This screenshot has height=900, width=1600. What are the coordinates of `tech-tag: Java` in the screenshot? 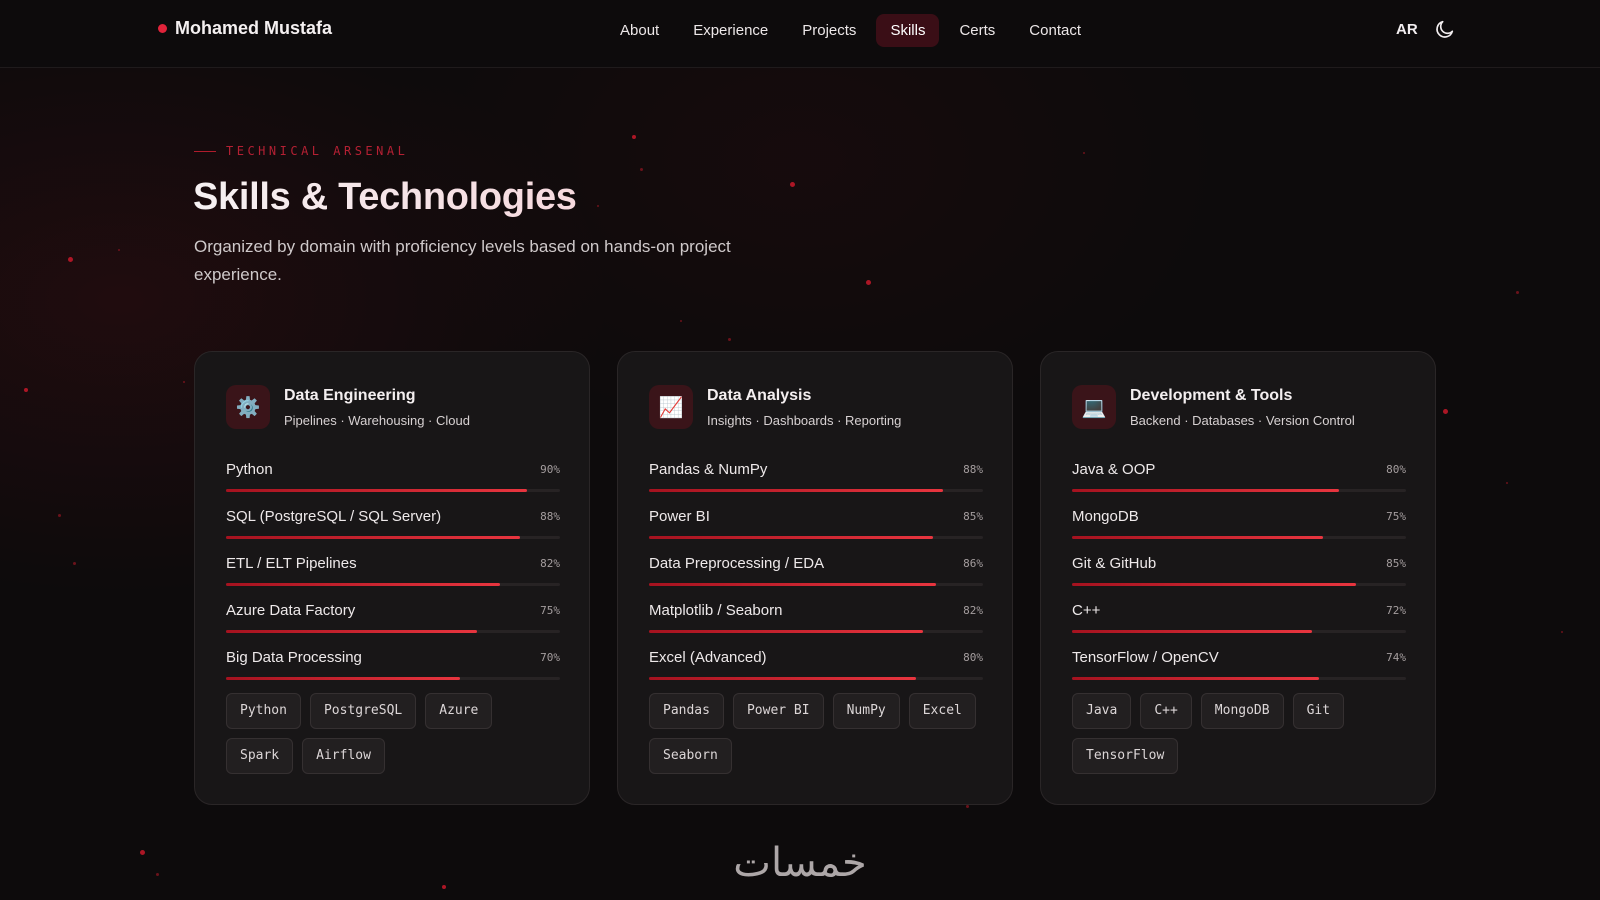 It's located at (1102, 711).